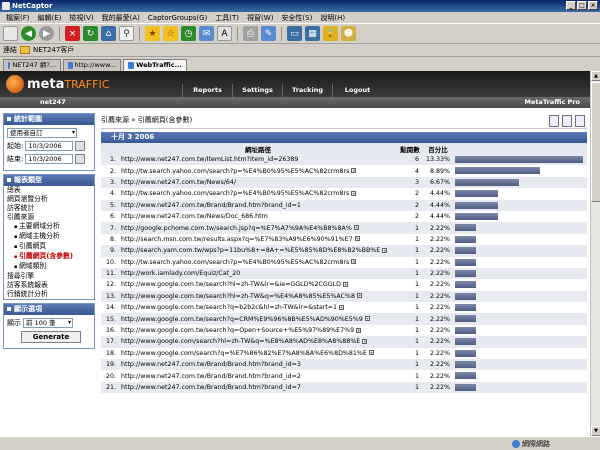 This screenshot has height=450, width=600. Describe the element at coordinates (49, 217) in the screenshot. I see `report-item: 引薦來源` at that location.